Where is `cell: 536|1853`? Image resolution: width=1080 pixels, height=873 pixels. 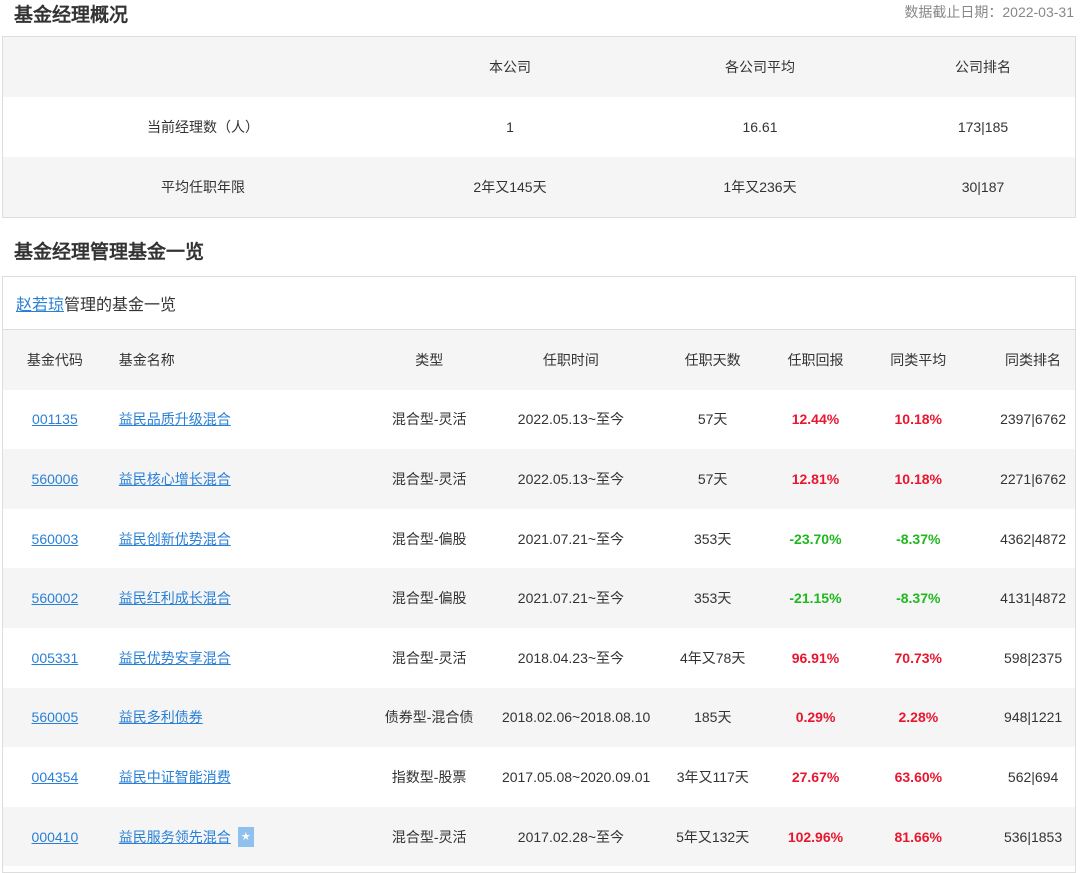
cell: 536|1853 is located at coordinates (1033, 836).